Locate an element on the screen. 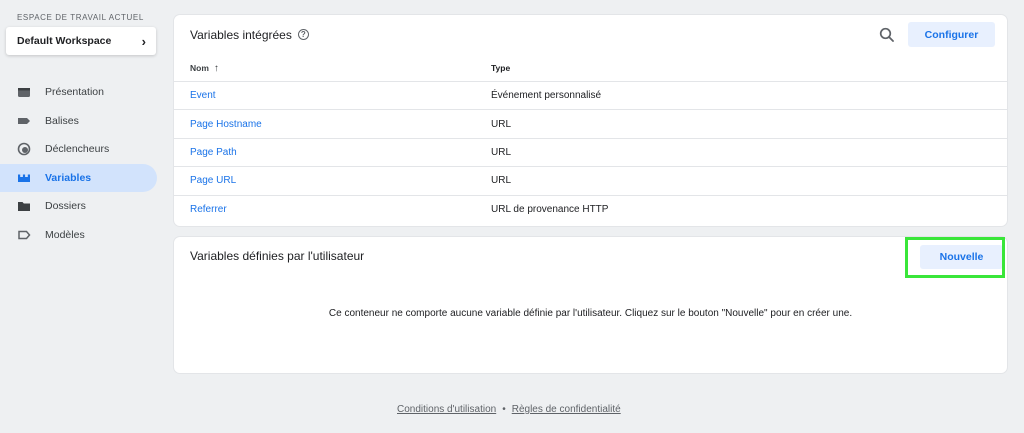  column-header-name: Nom ↑ is located at coordinates (332, 68).